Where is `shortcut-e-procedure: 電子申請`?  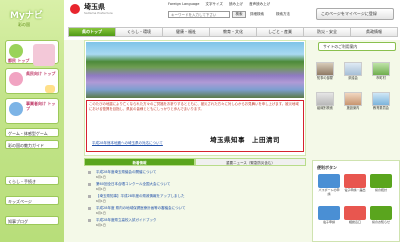 shortcut-e-procedure: 電子申請 is located at coordinates (329, 215).